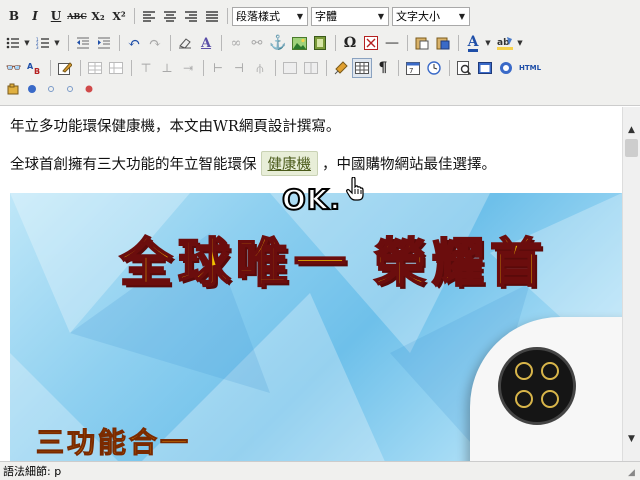 The width and height of the screenshot is (640, 480). Describe the element at coordinates (631, 129) in the screenshot. I see `scroll-up-icon: ▲` at that location.